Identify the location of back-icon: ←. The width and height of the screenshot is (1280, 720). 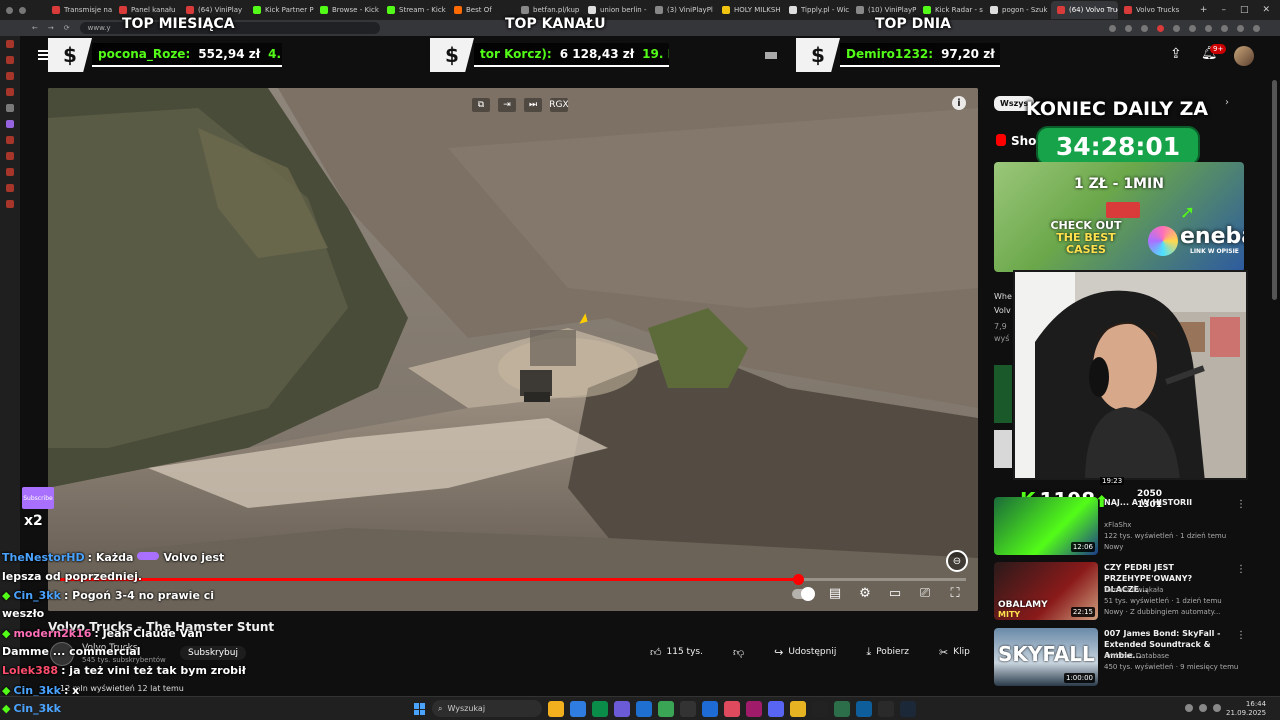
(35, 28).